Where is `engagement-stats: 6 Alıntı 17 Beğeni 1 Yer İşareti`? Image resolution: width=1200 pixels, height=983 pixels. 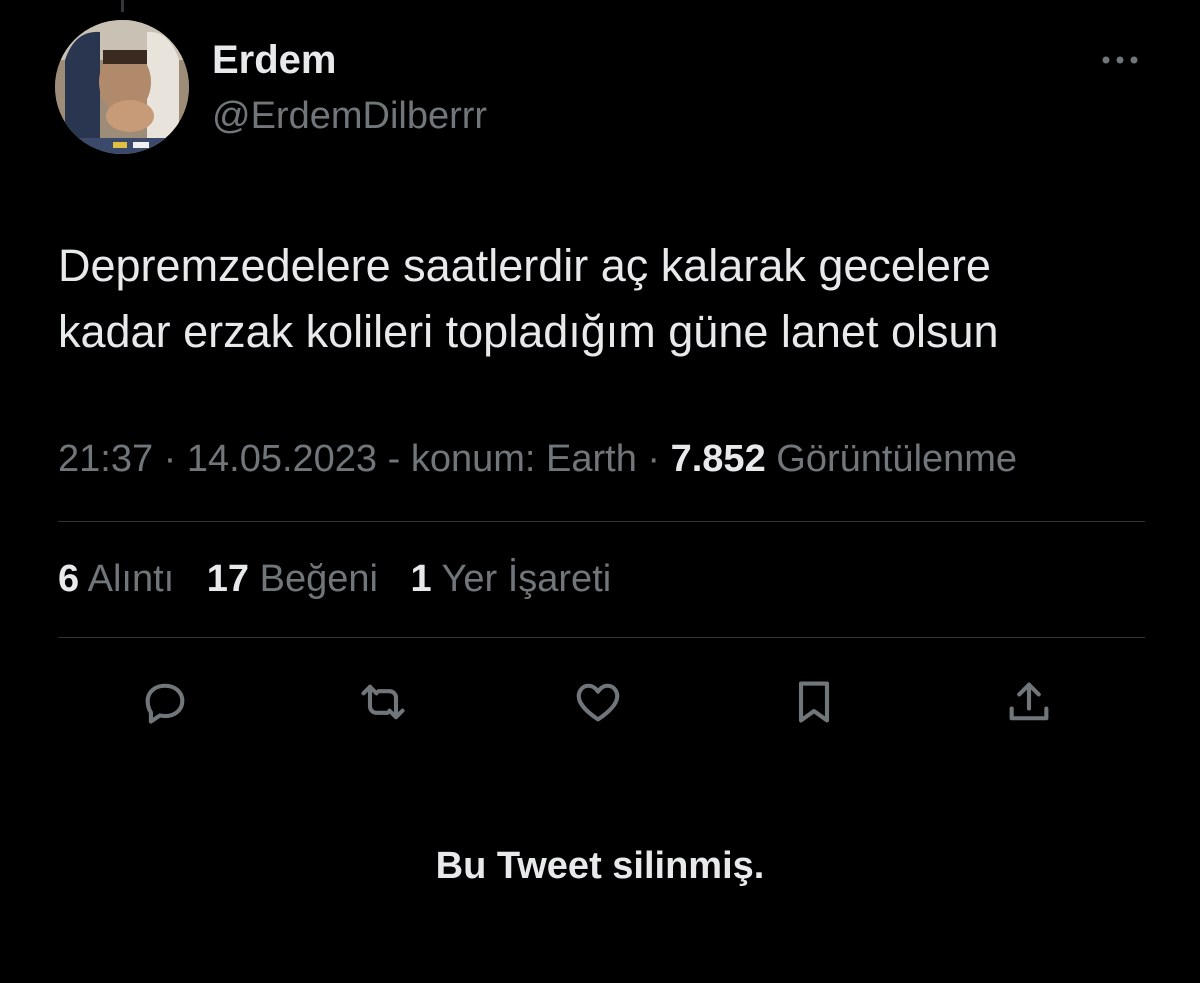
engagement-stats: 6 Alıntı 17 Beğeni 1 Yer İşareti is located at coordinates (345, 579).